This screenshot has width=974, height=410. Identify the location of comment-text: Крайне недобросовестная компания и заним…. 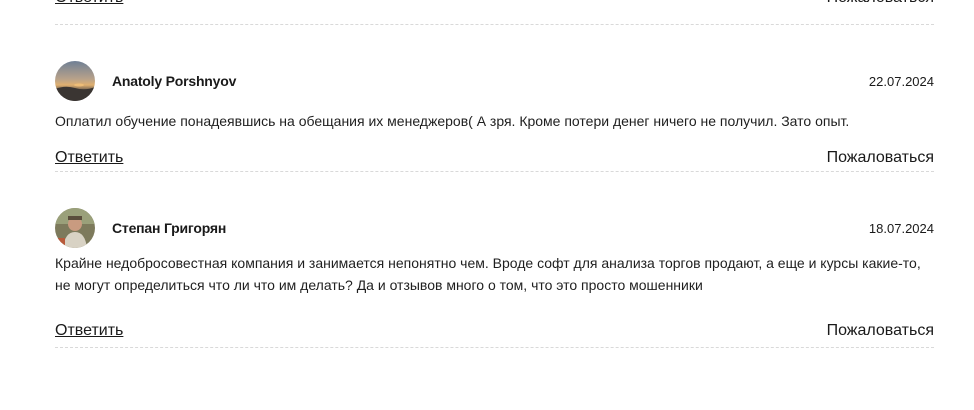
(488, 274).